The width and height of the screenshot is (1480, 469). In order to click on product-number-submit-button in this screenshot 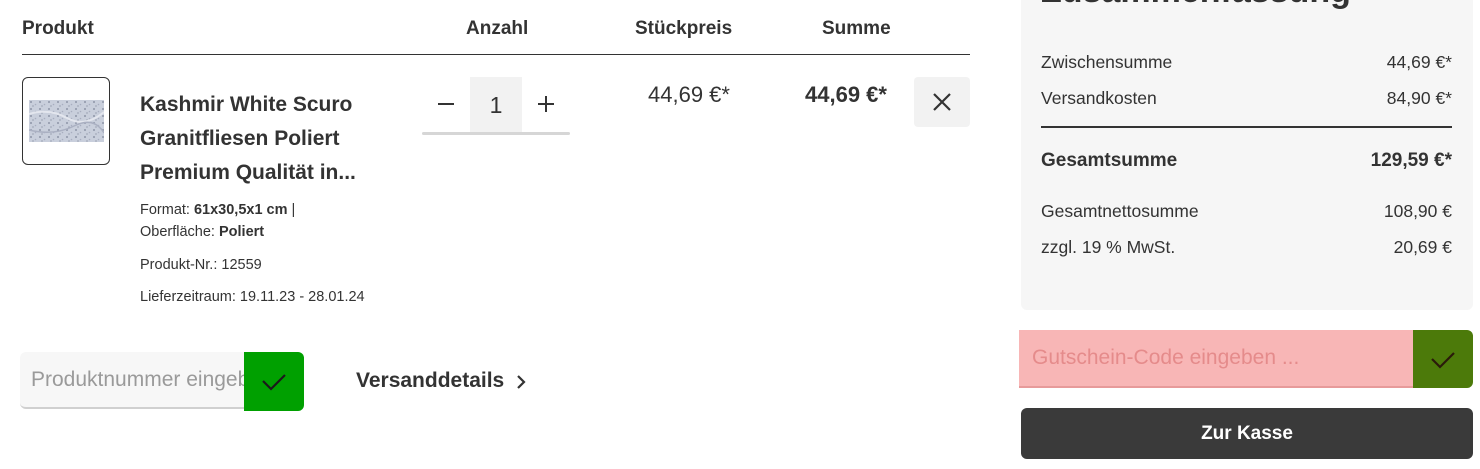, I will do `click(274, 381)`.